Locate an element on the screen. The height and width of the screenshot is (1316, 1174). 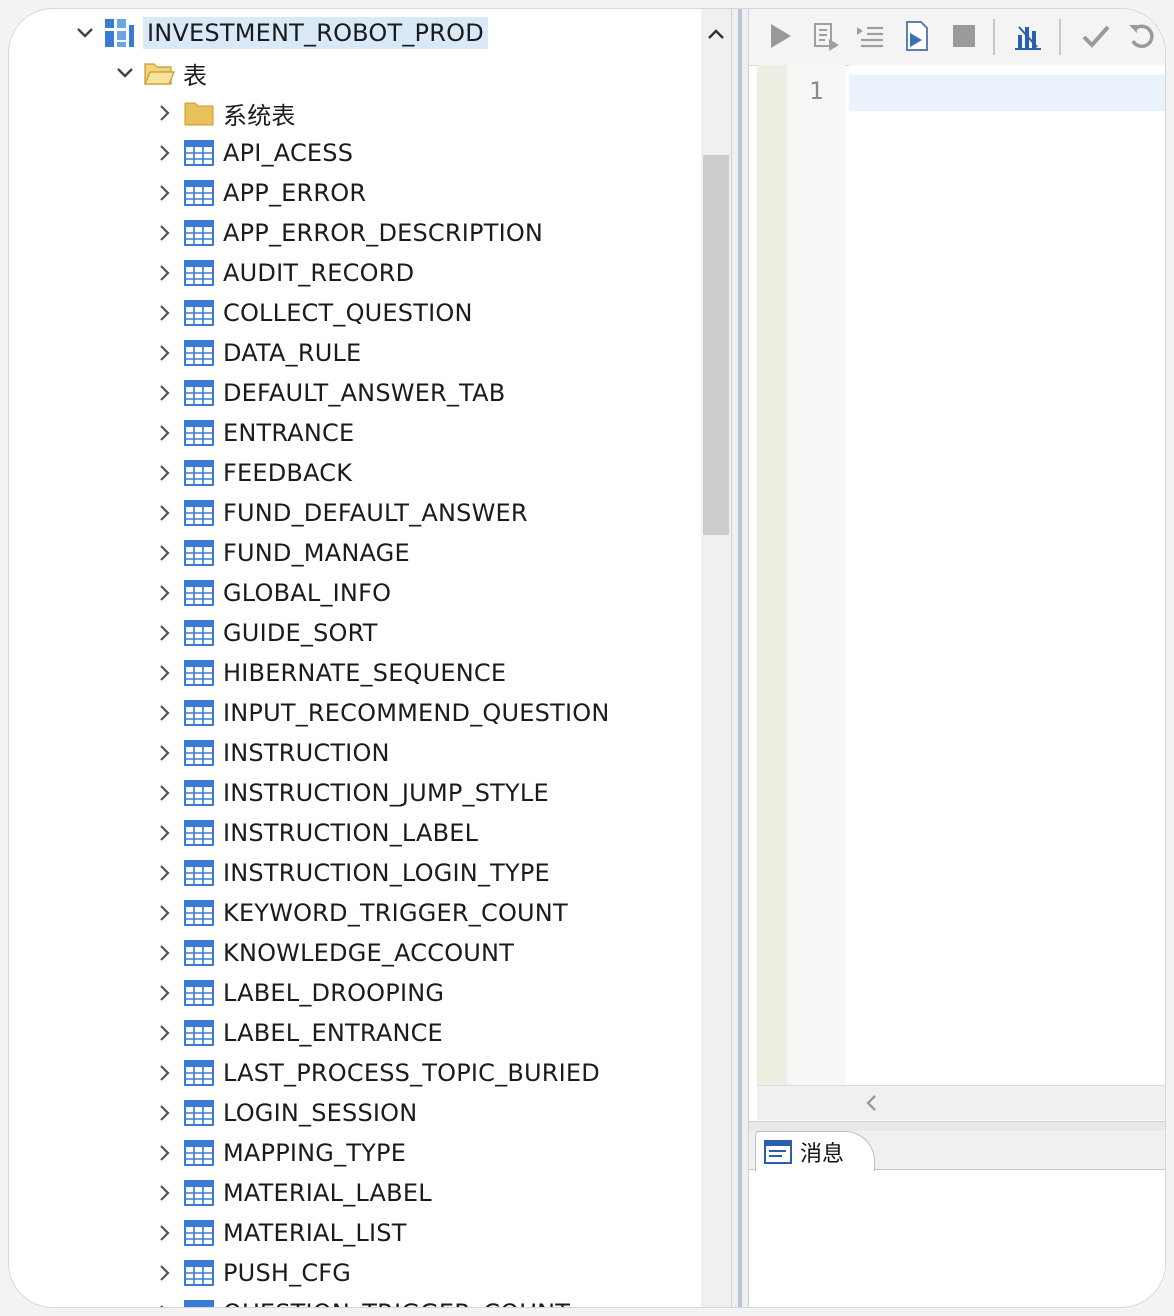
tree-item-label: HIBERNATE_SEQUENCE is located at coordinates (365, 673).